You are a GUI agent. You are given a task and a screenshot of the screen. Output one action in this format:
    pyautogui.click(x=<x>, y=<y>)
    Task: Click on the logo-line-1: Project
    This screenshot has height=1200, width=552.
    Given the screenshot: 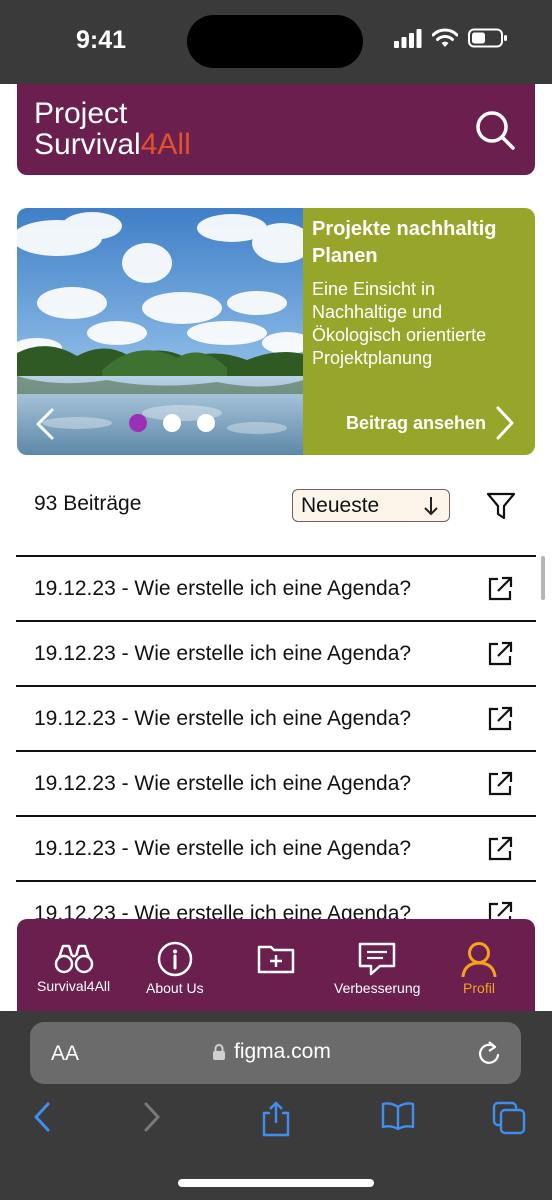 What is the action you would take?
    pyautogui.click(x=81, y=113)
    